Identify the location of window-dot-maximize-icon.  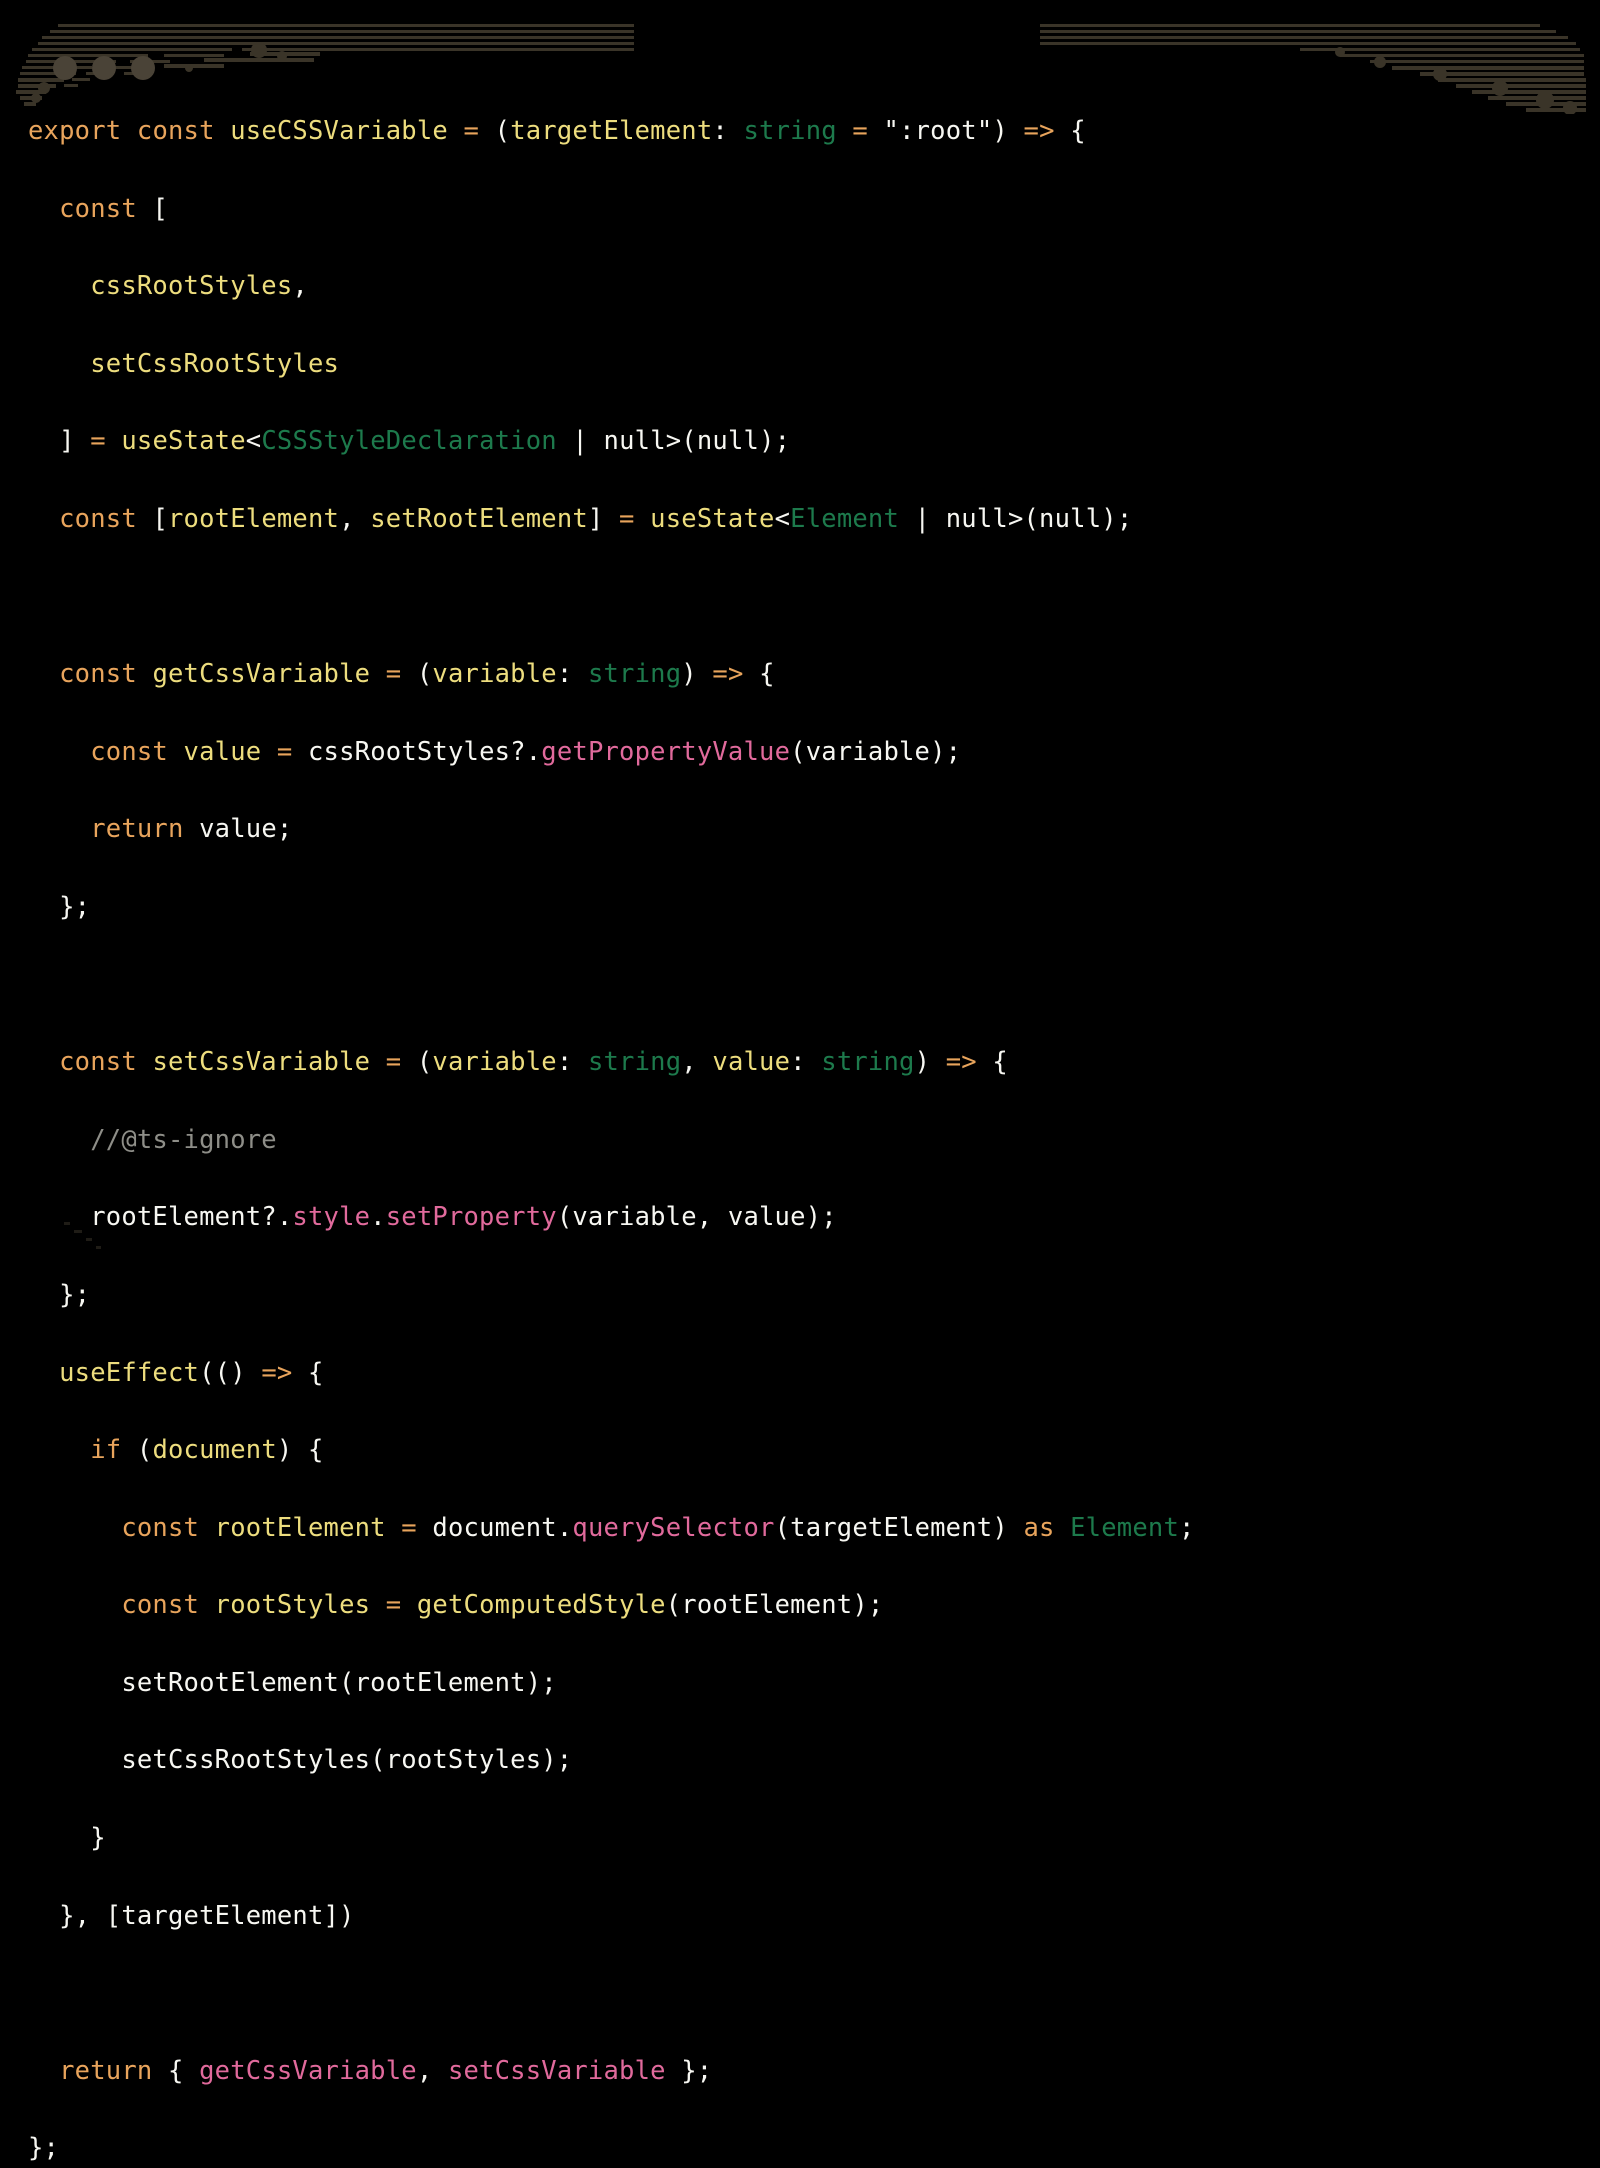
(143, 68).